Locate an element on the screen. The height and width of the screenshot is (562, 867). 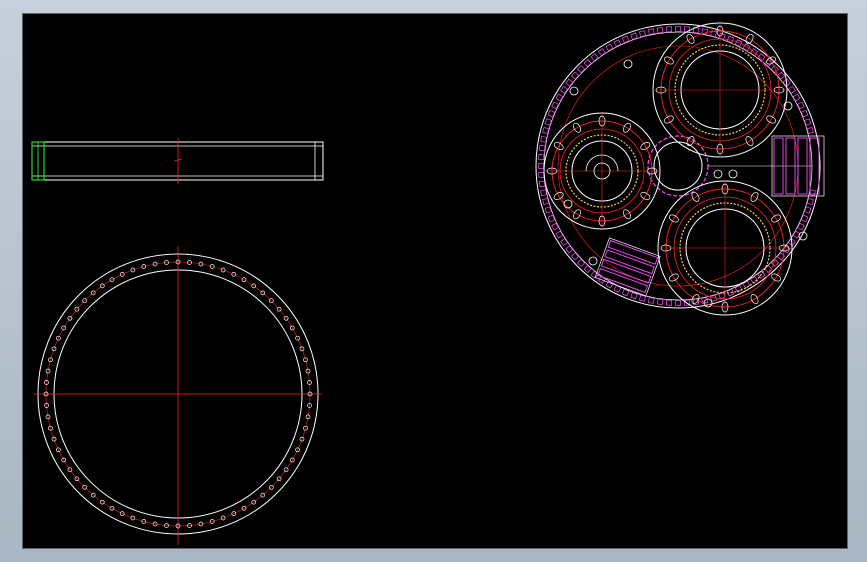
sun-gear is located at coordinates (678, 166).